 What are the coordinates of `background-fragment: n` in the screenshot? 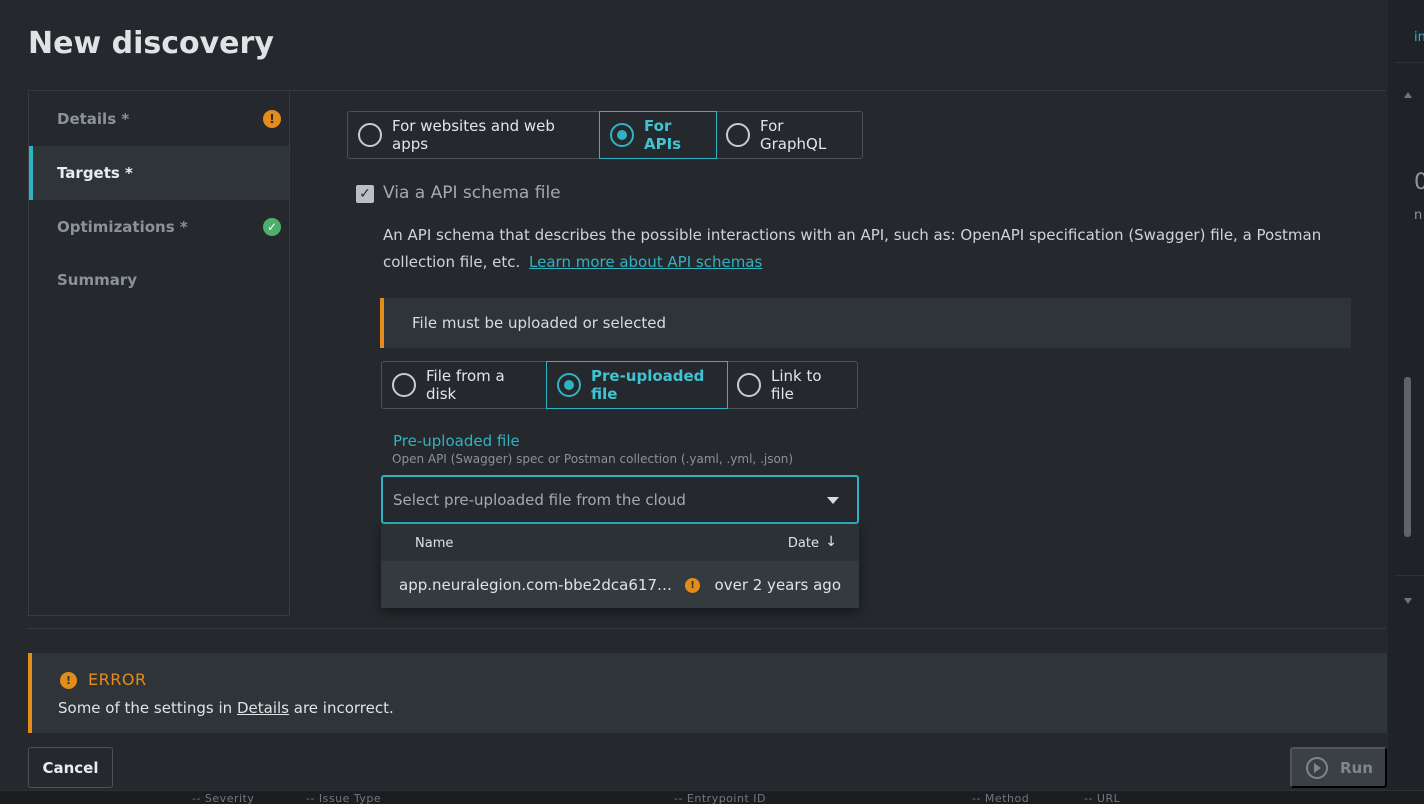 It's located at (1418, 215).